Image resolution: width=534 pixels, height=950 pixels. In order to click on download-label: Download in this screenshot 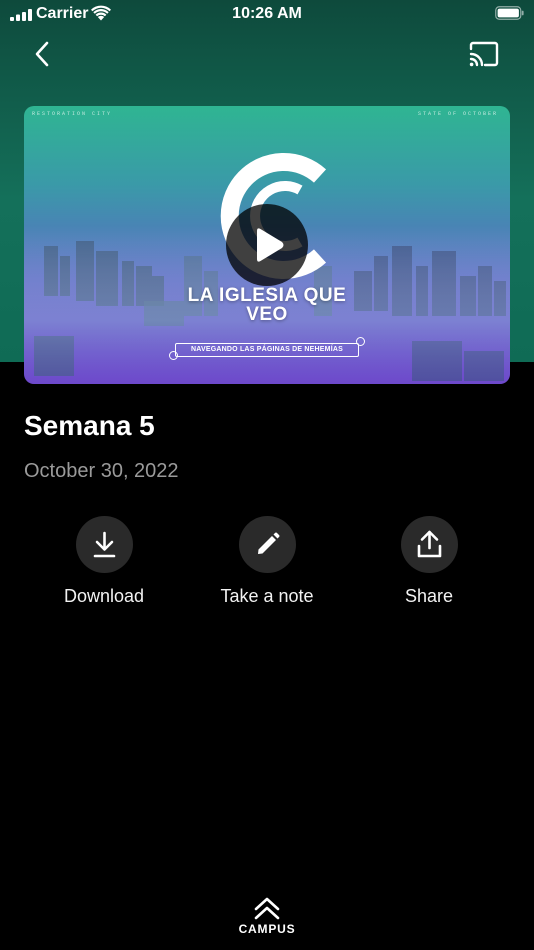, I will do `click(104, 596)`.